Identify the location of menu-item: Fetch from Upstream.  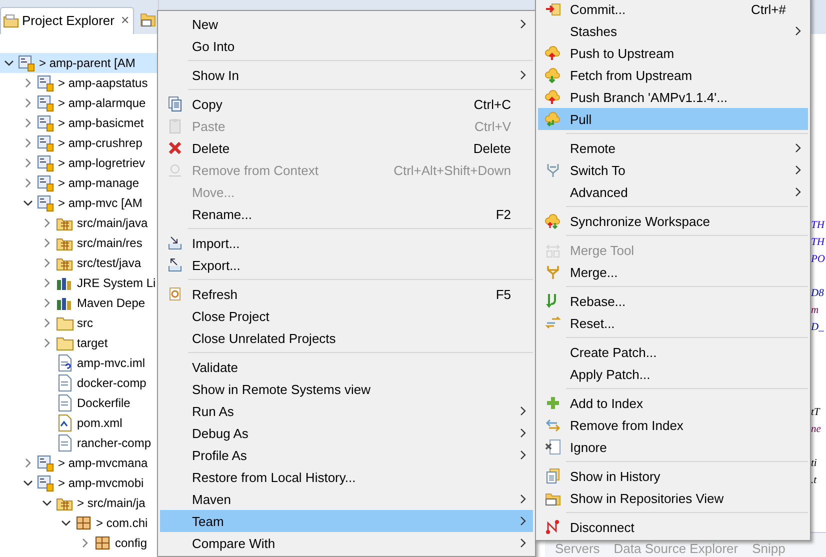
(673, 75).